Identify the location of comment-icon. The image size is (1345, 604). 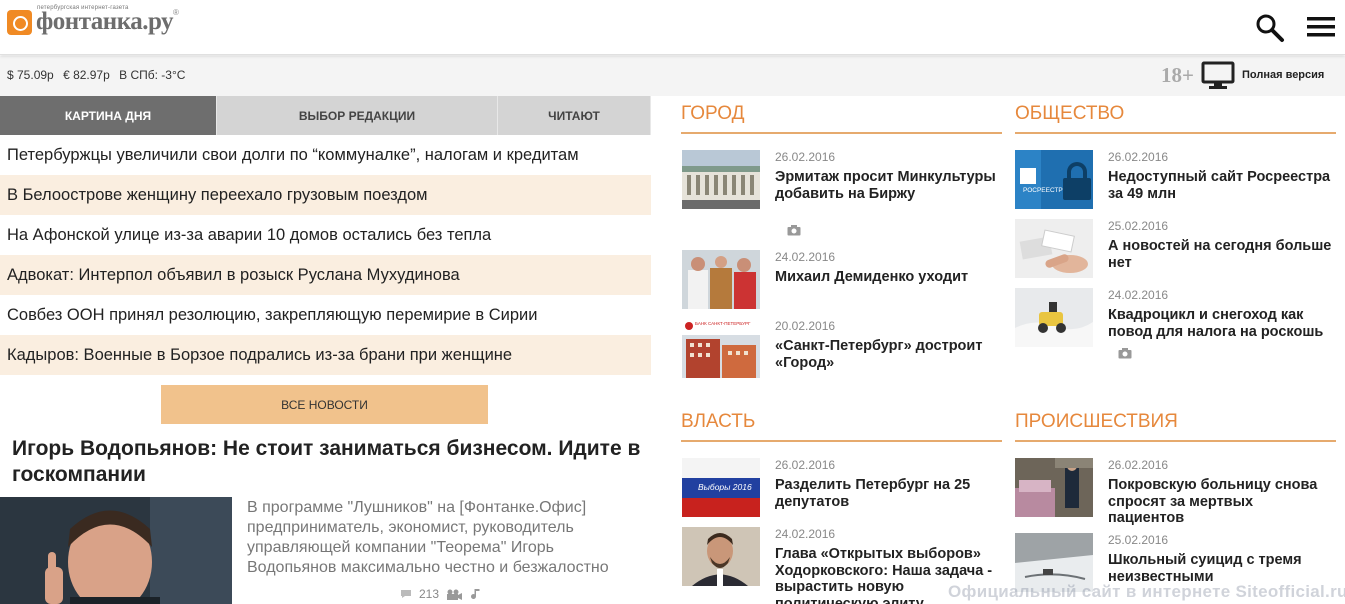
(406, 594).